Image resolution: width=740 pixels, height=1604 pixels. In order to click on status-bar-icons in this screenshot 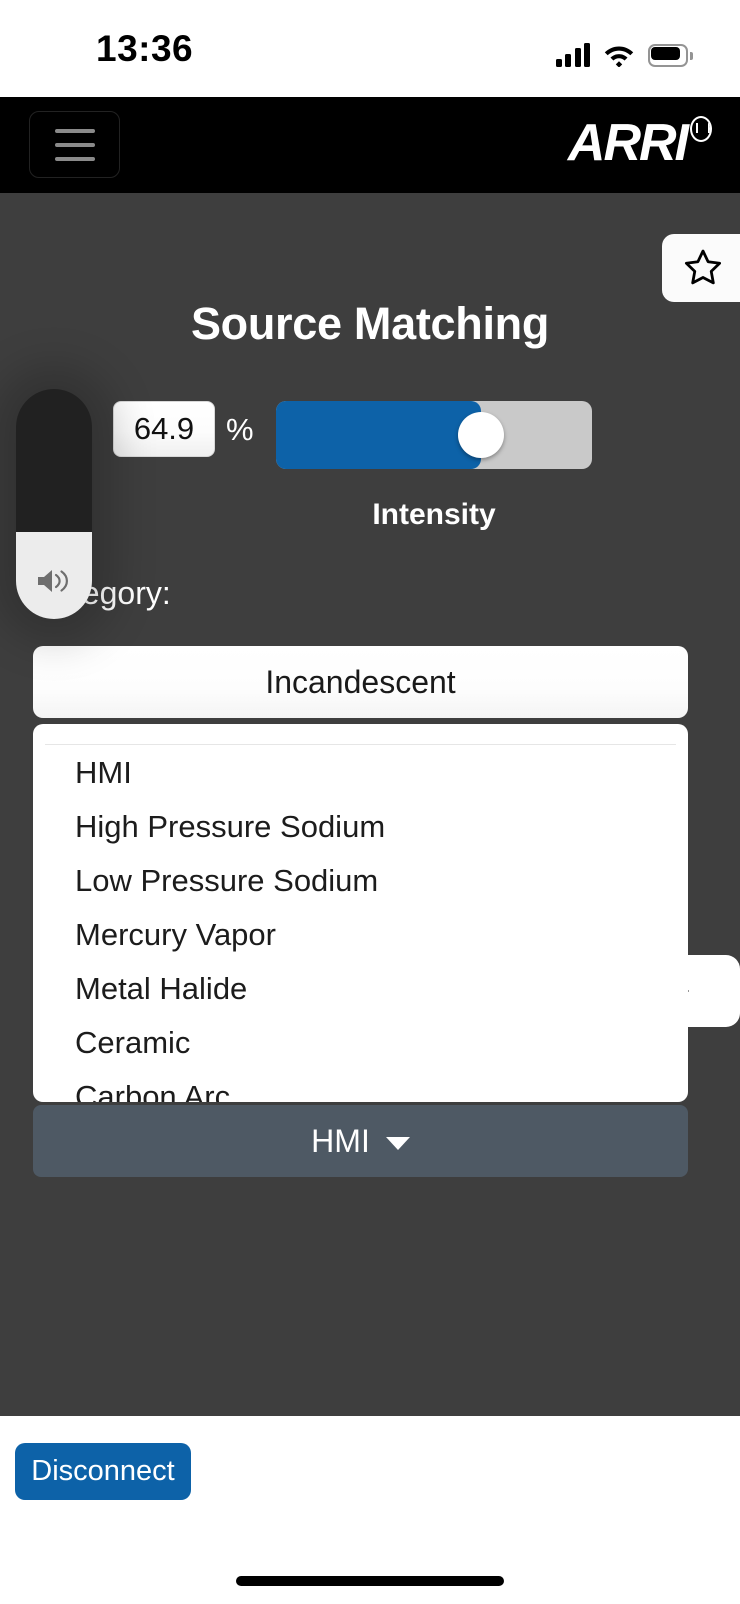, I will do `click(624, 50)`.